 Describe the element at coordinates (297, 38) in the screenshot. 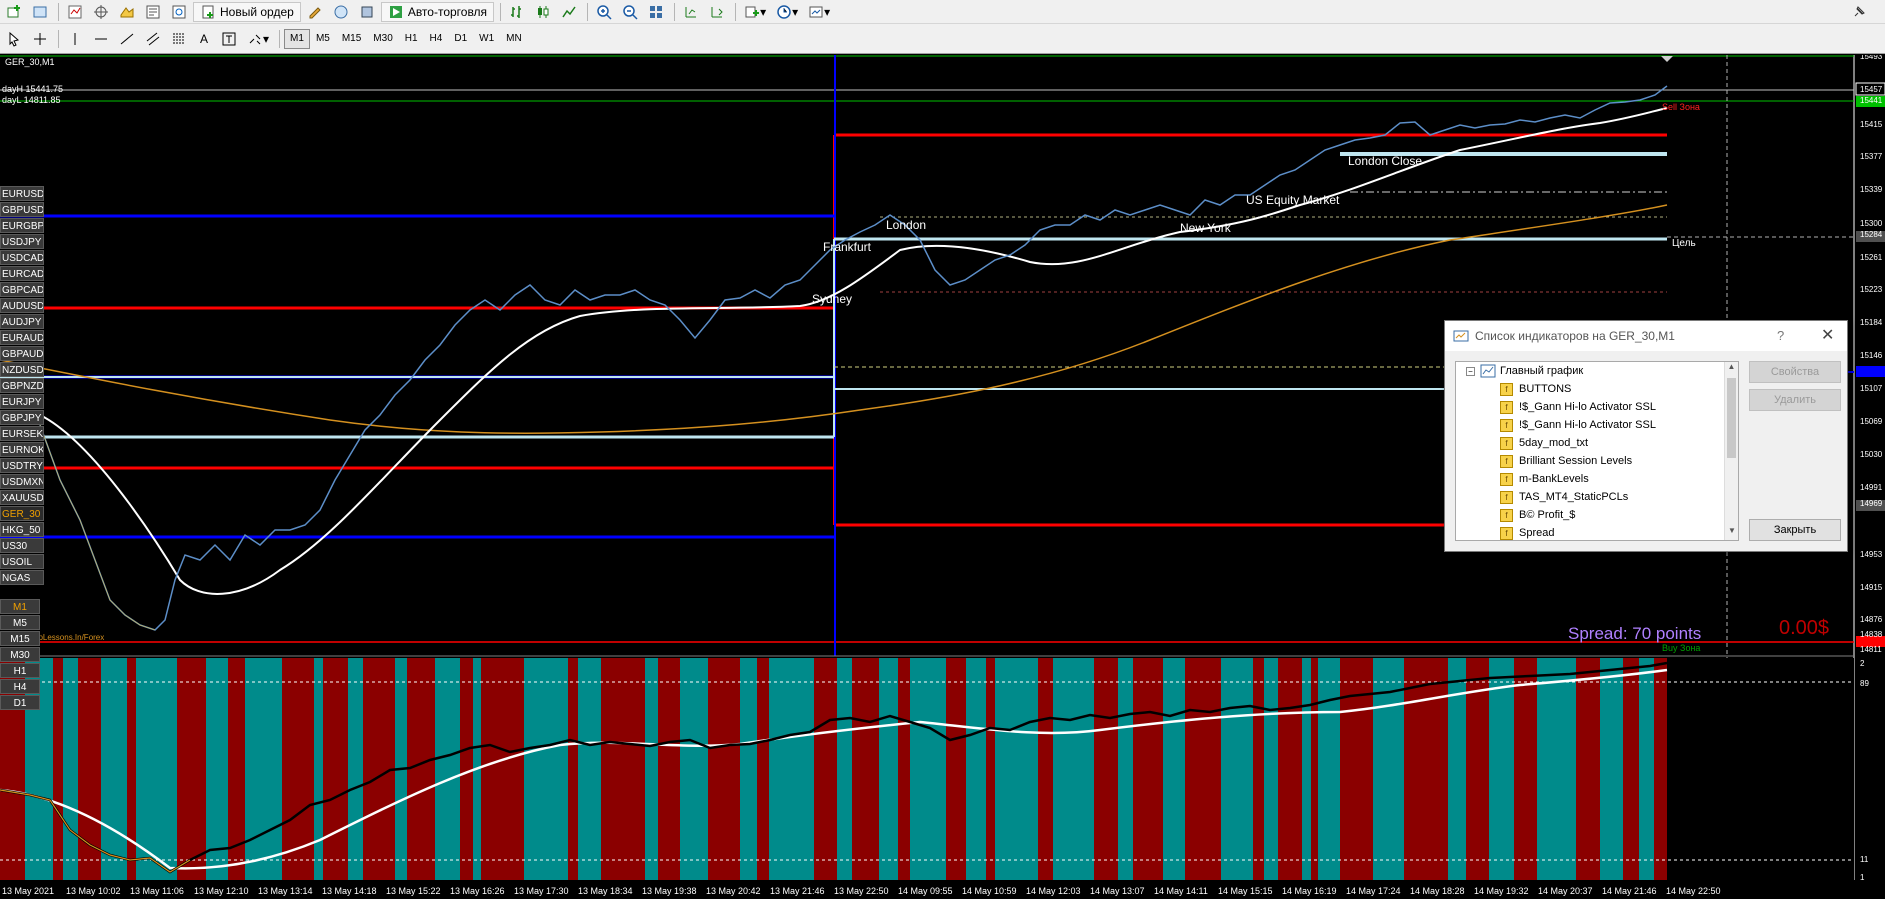

I see `timeframe-m1: M1` at that location.